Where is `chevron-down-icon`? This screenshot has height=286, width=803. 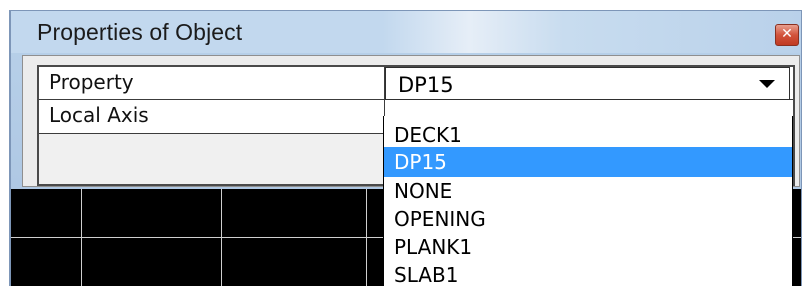
chevron-down-icon is located at coordinates (767, 84).